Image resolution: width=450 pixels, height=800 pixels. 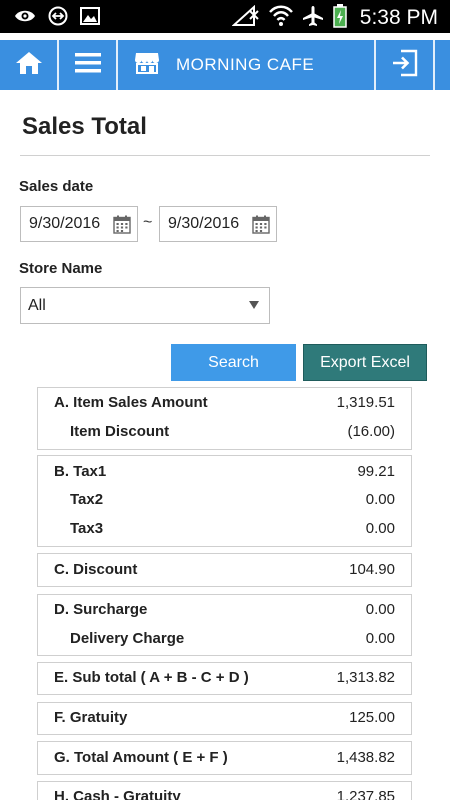 What do you see at coordinates (25, 18) in the screenshot?
I see `eye-icon` at bounding box center [25, 18].